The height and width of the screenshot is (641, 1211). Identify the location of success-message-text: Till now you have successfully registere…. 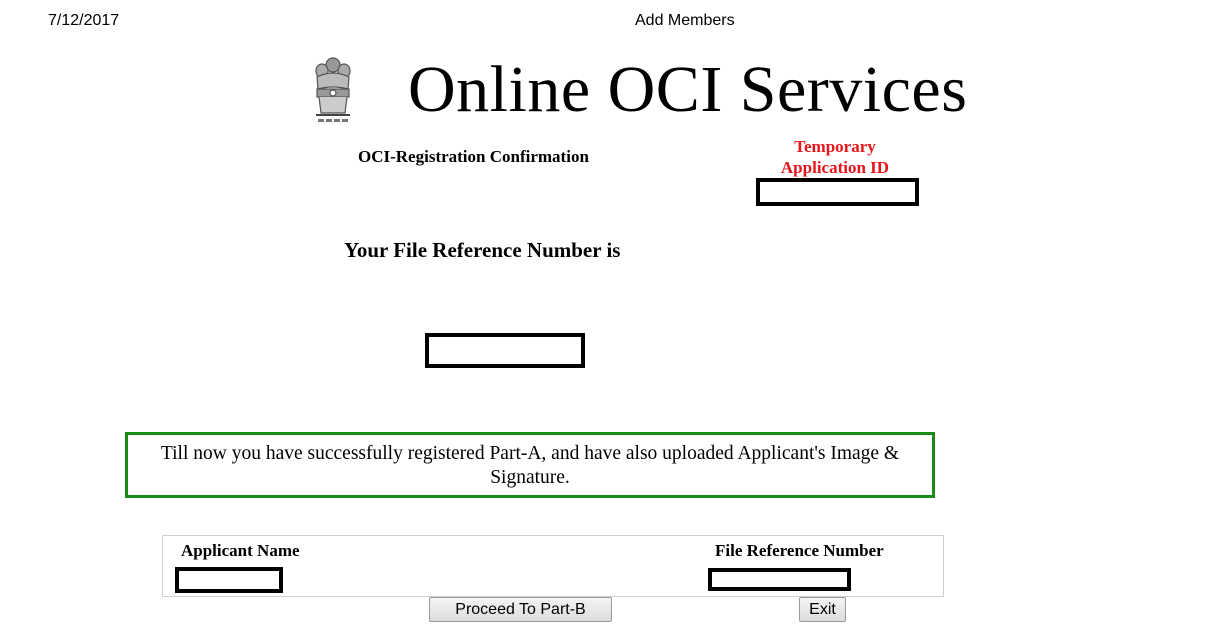
(530, 465).